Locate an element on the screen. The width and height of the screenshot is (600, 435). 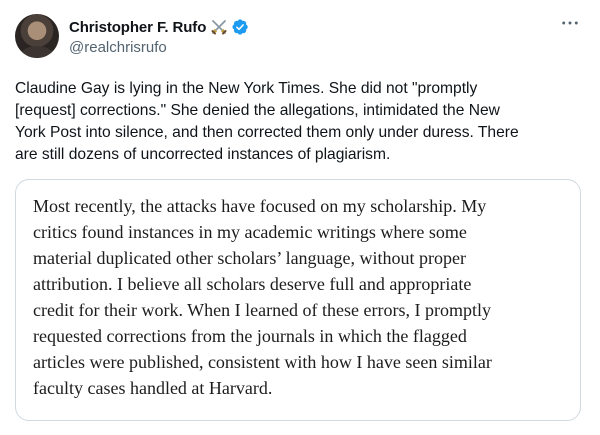
name-row: Christopher F. Rufo is located at coordinates (159, 27).